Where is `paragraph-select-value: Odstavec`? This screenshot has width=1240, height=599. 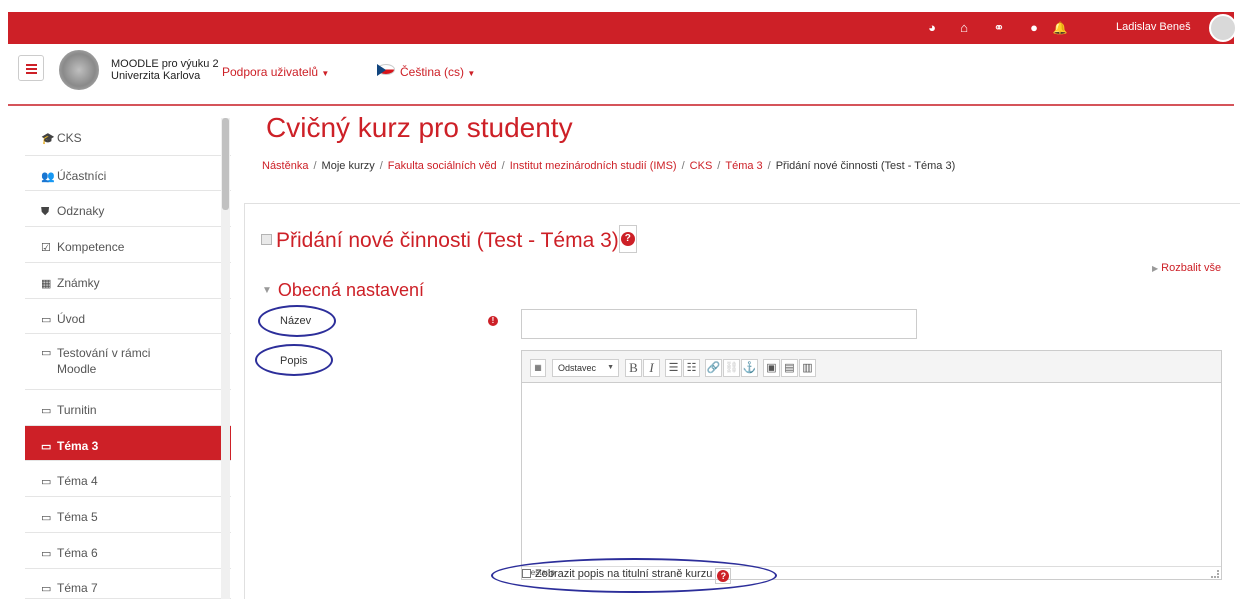 paragraph-select-value: Odstavec is located at coordinates (577, 368).